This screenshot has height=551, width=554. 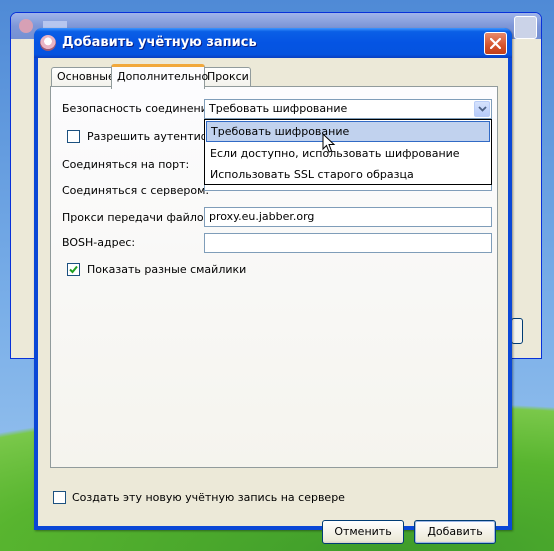 I want to click on dialog-titlebar: Добавить учётную запись, so click(x=273, y=43).